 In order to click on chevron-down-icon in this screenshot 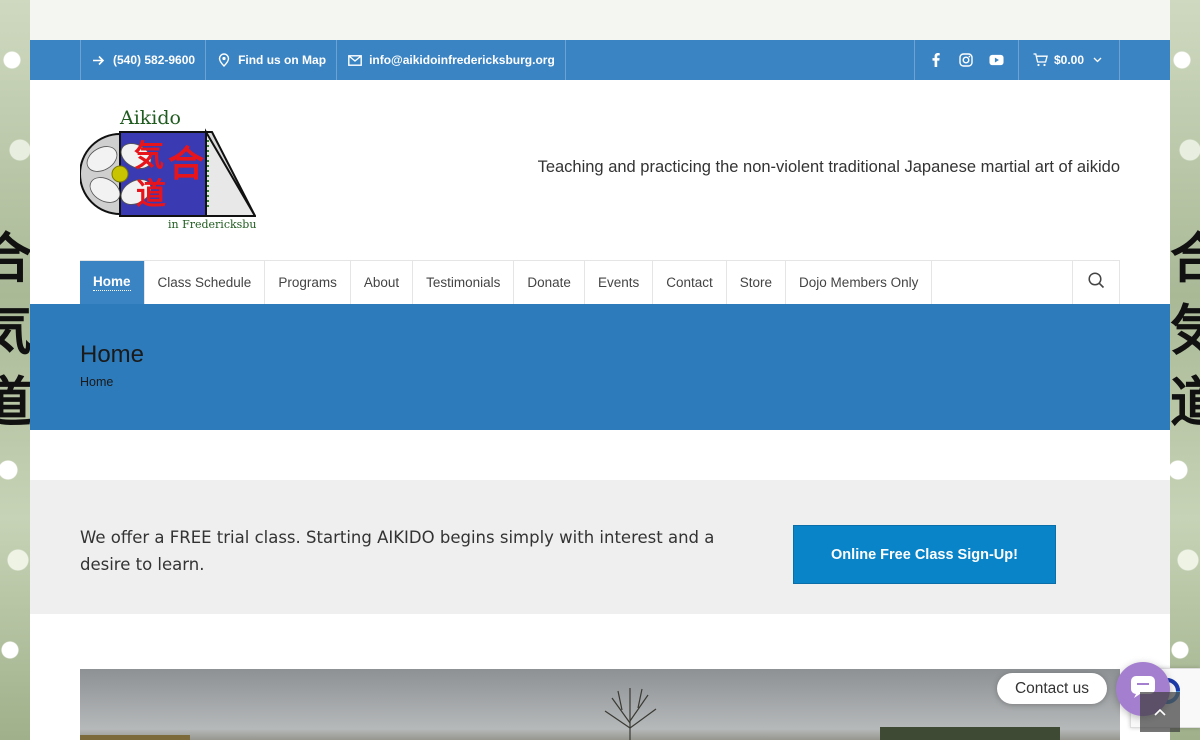, I will do `click(1097, 60)`.